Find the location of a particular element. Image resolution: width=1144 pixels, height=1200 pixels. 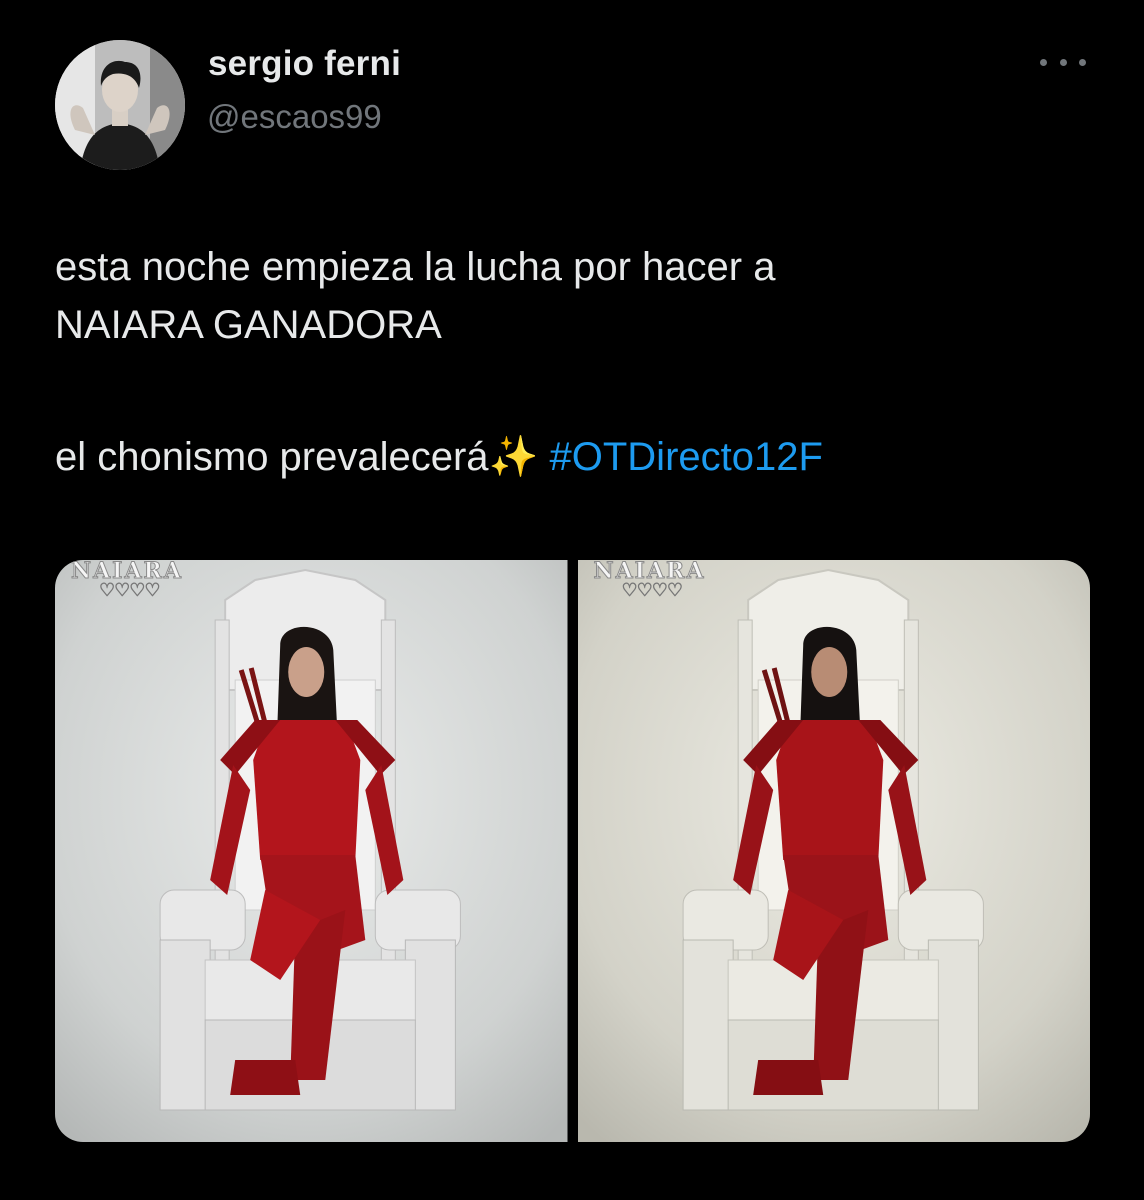

author-handle: @escaos99 is located at coordinates (294, 117).